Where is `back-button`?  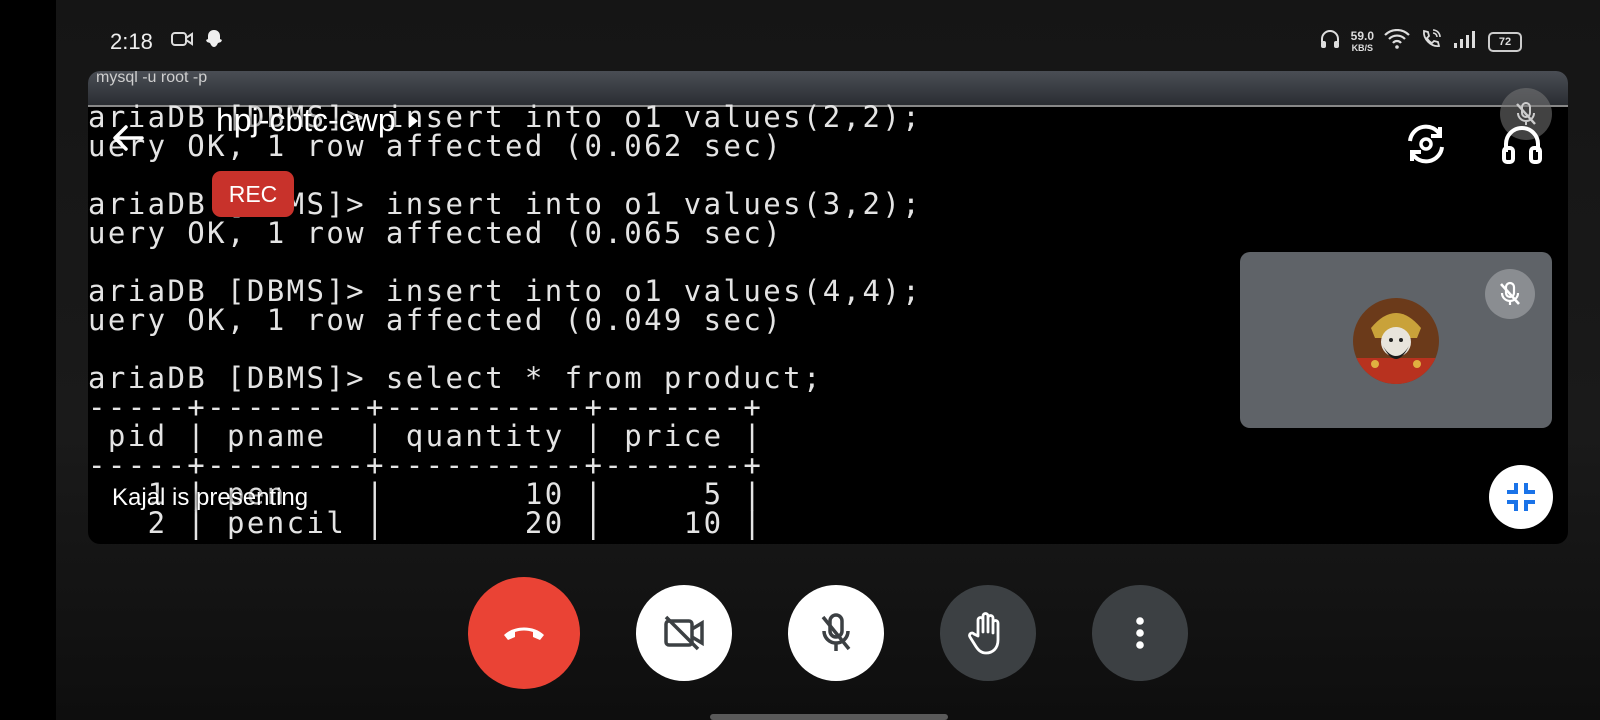 back-button is located at coordinates (128, 138).